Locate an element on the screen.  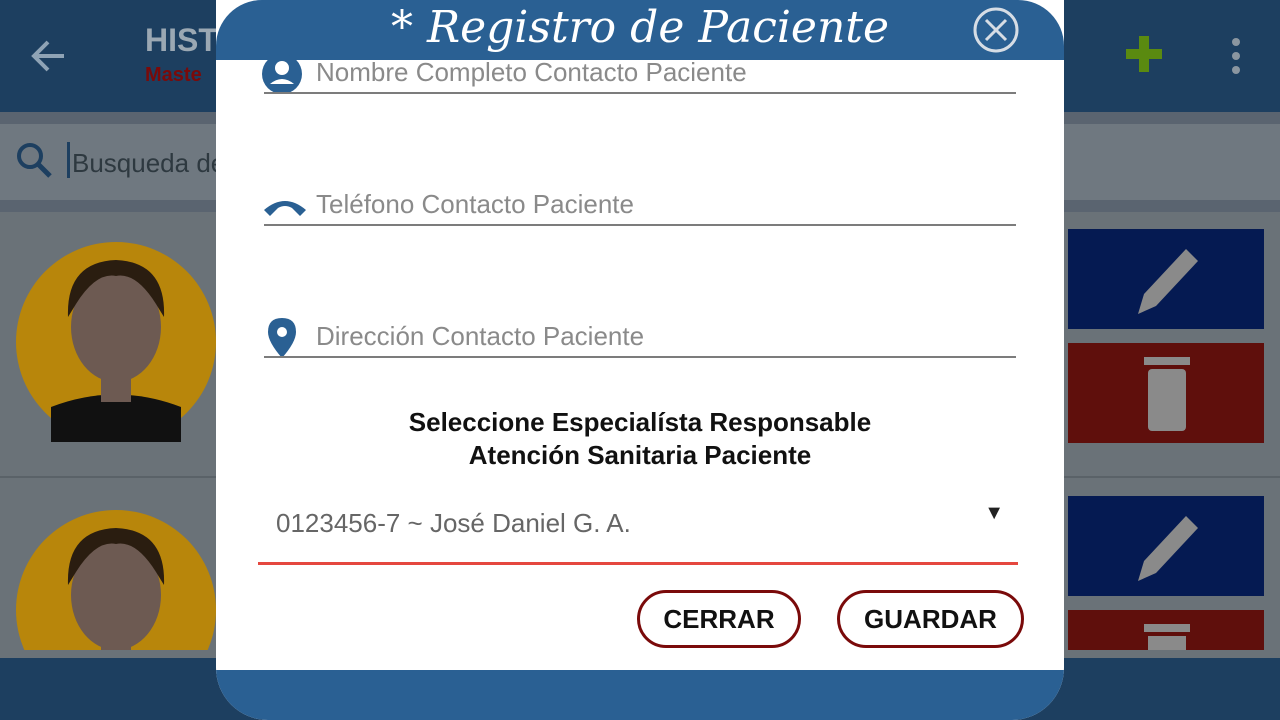
contact-address-field is located at coordinates (640, 337).